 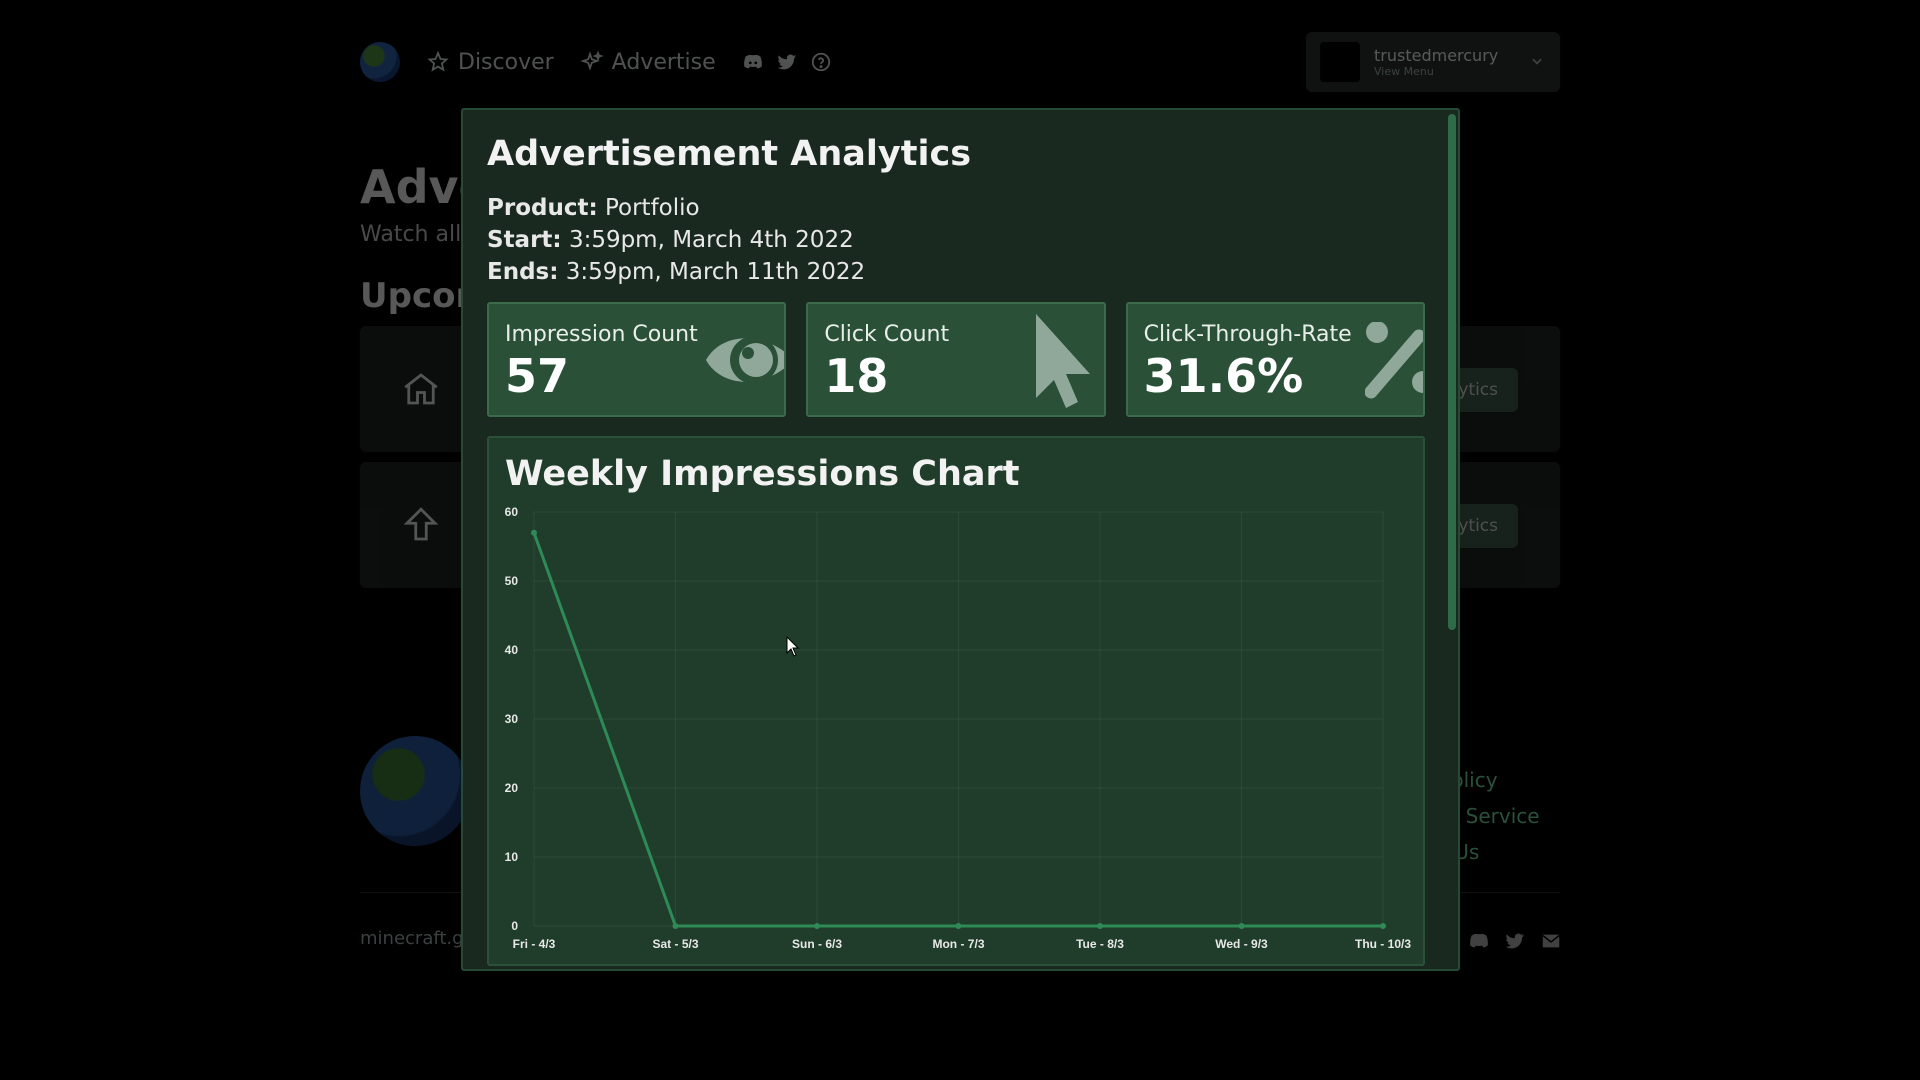 I want to click on top-nav: Discover Advertise, so click(x=596, y=62).